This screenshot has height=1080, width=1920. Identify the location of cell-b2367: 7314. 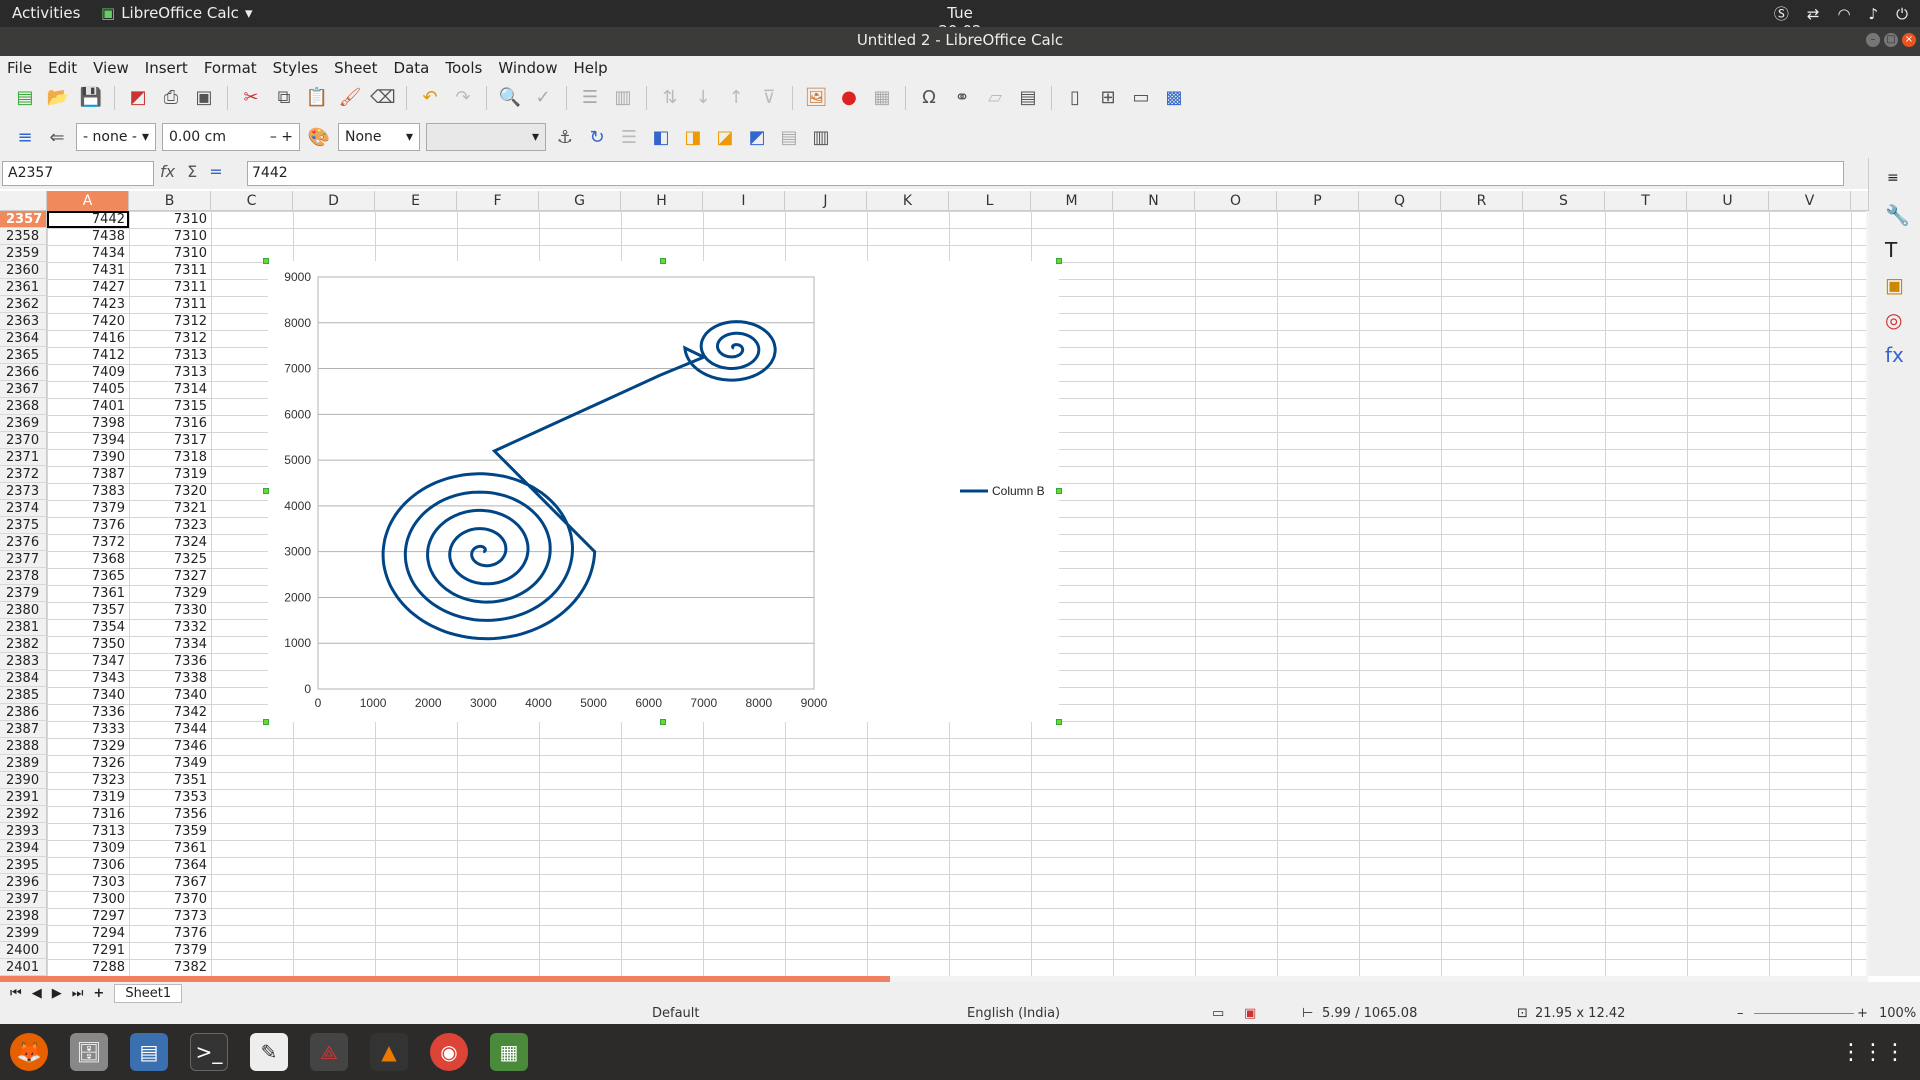
(170, 389).